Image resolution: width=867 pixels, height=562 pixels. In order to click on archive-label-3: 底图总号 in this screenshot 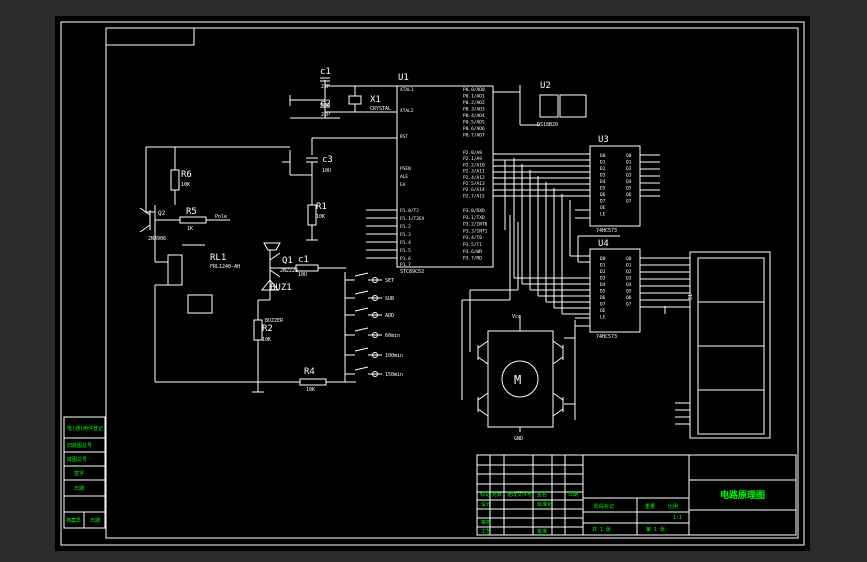, I will do `click(77, 459)`.